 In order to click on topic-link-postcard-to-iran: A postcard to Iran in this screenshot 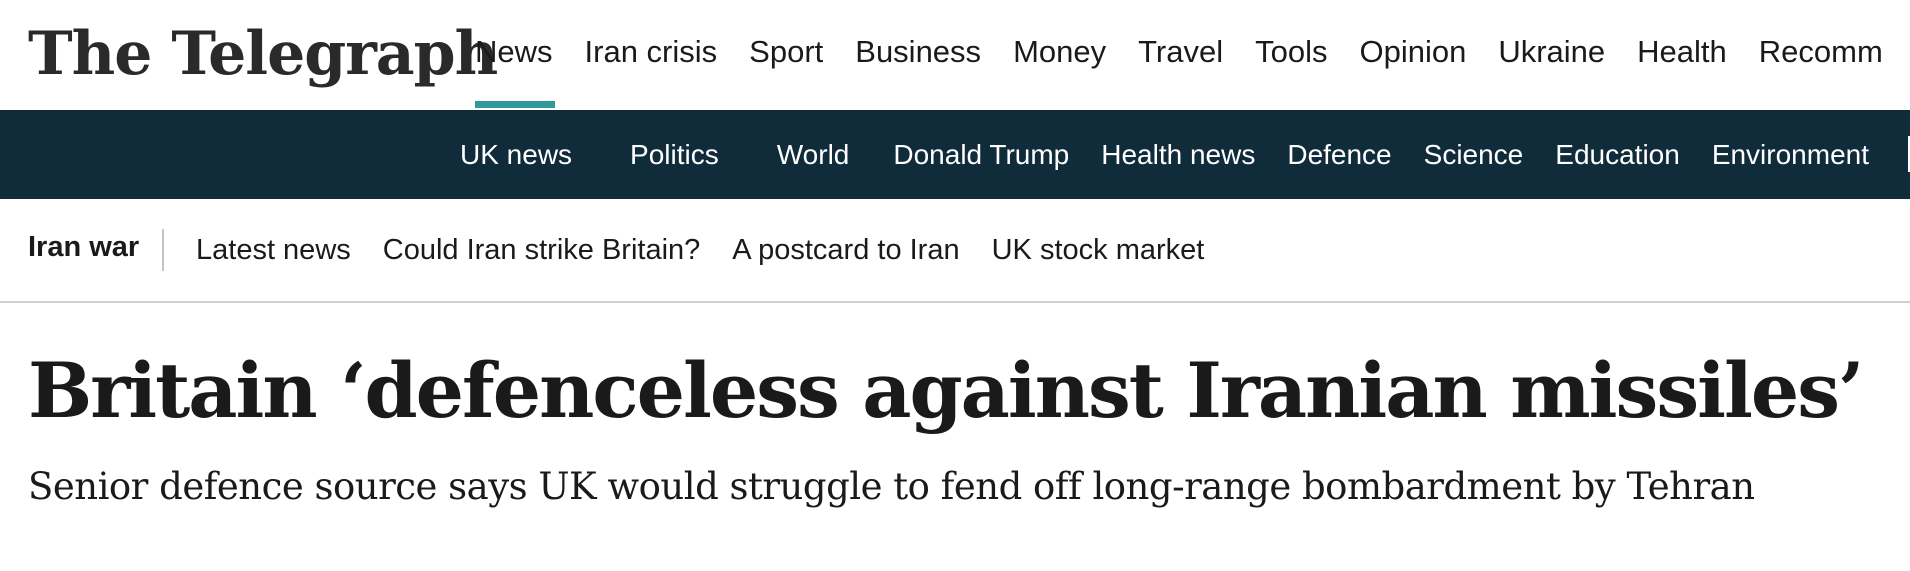, I will do `click(845, 250)`.